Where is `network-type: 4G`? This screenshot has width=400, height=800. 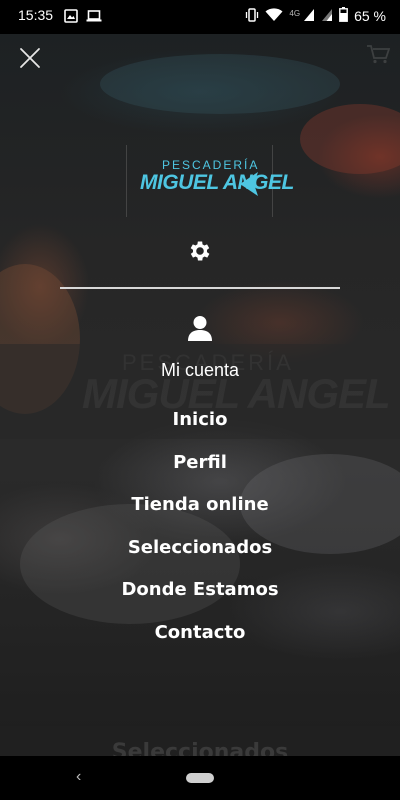
network-type: 4G is located at coordinates (295, 13).